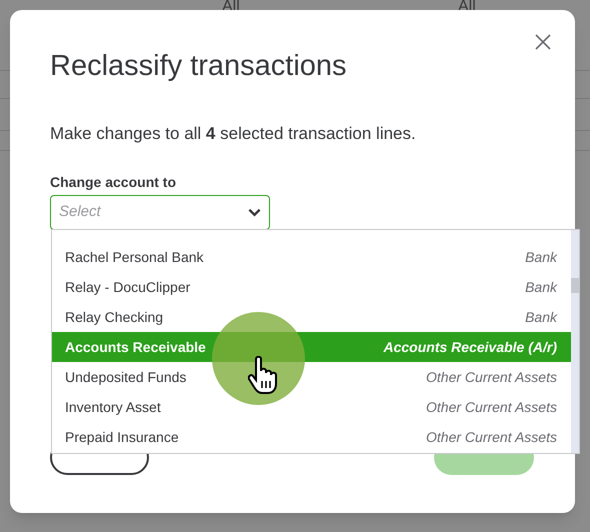 Image resolution: width=590 pixels, height=532 pixels. Describe the element at coordinates (311, 287) in the screenshot. I see `account-option: Relay - DocuClipper Bank` at that location.